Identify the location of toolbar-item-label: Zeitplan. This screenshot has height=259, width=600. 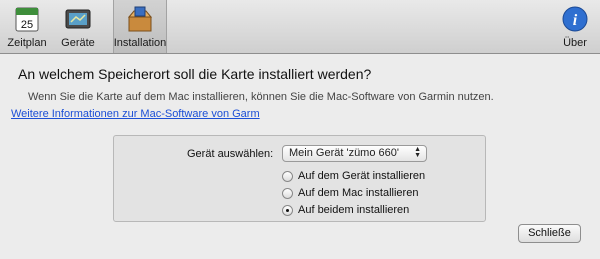
(27, 43).